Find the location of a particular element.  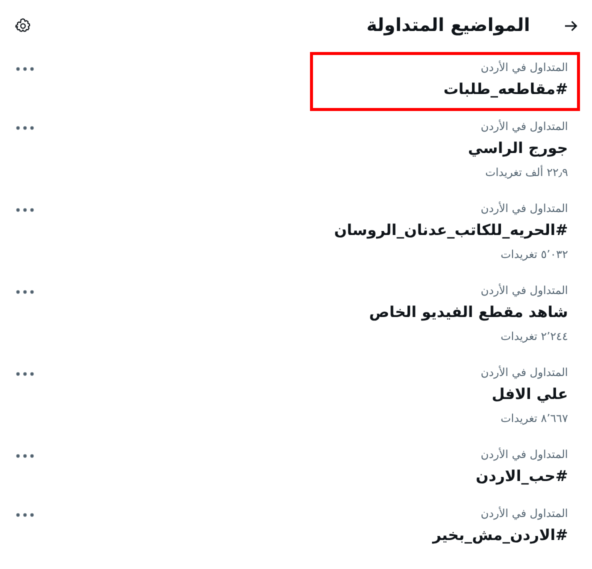

tweet-count: ٢٬٢٤٤ تغريدات is located at coordinates (534, 337).